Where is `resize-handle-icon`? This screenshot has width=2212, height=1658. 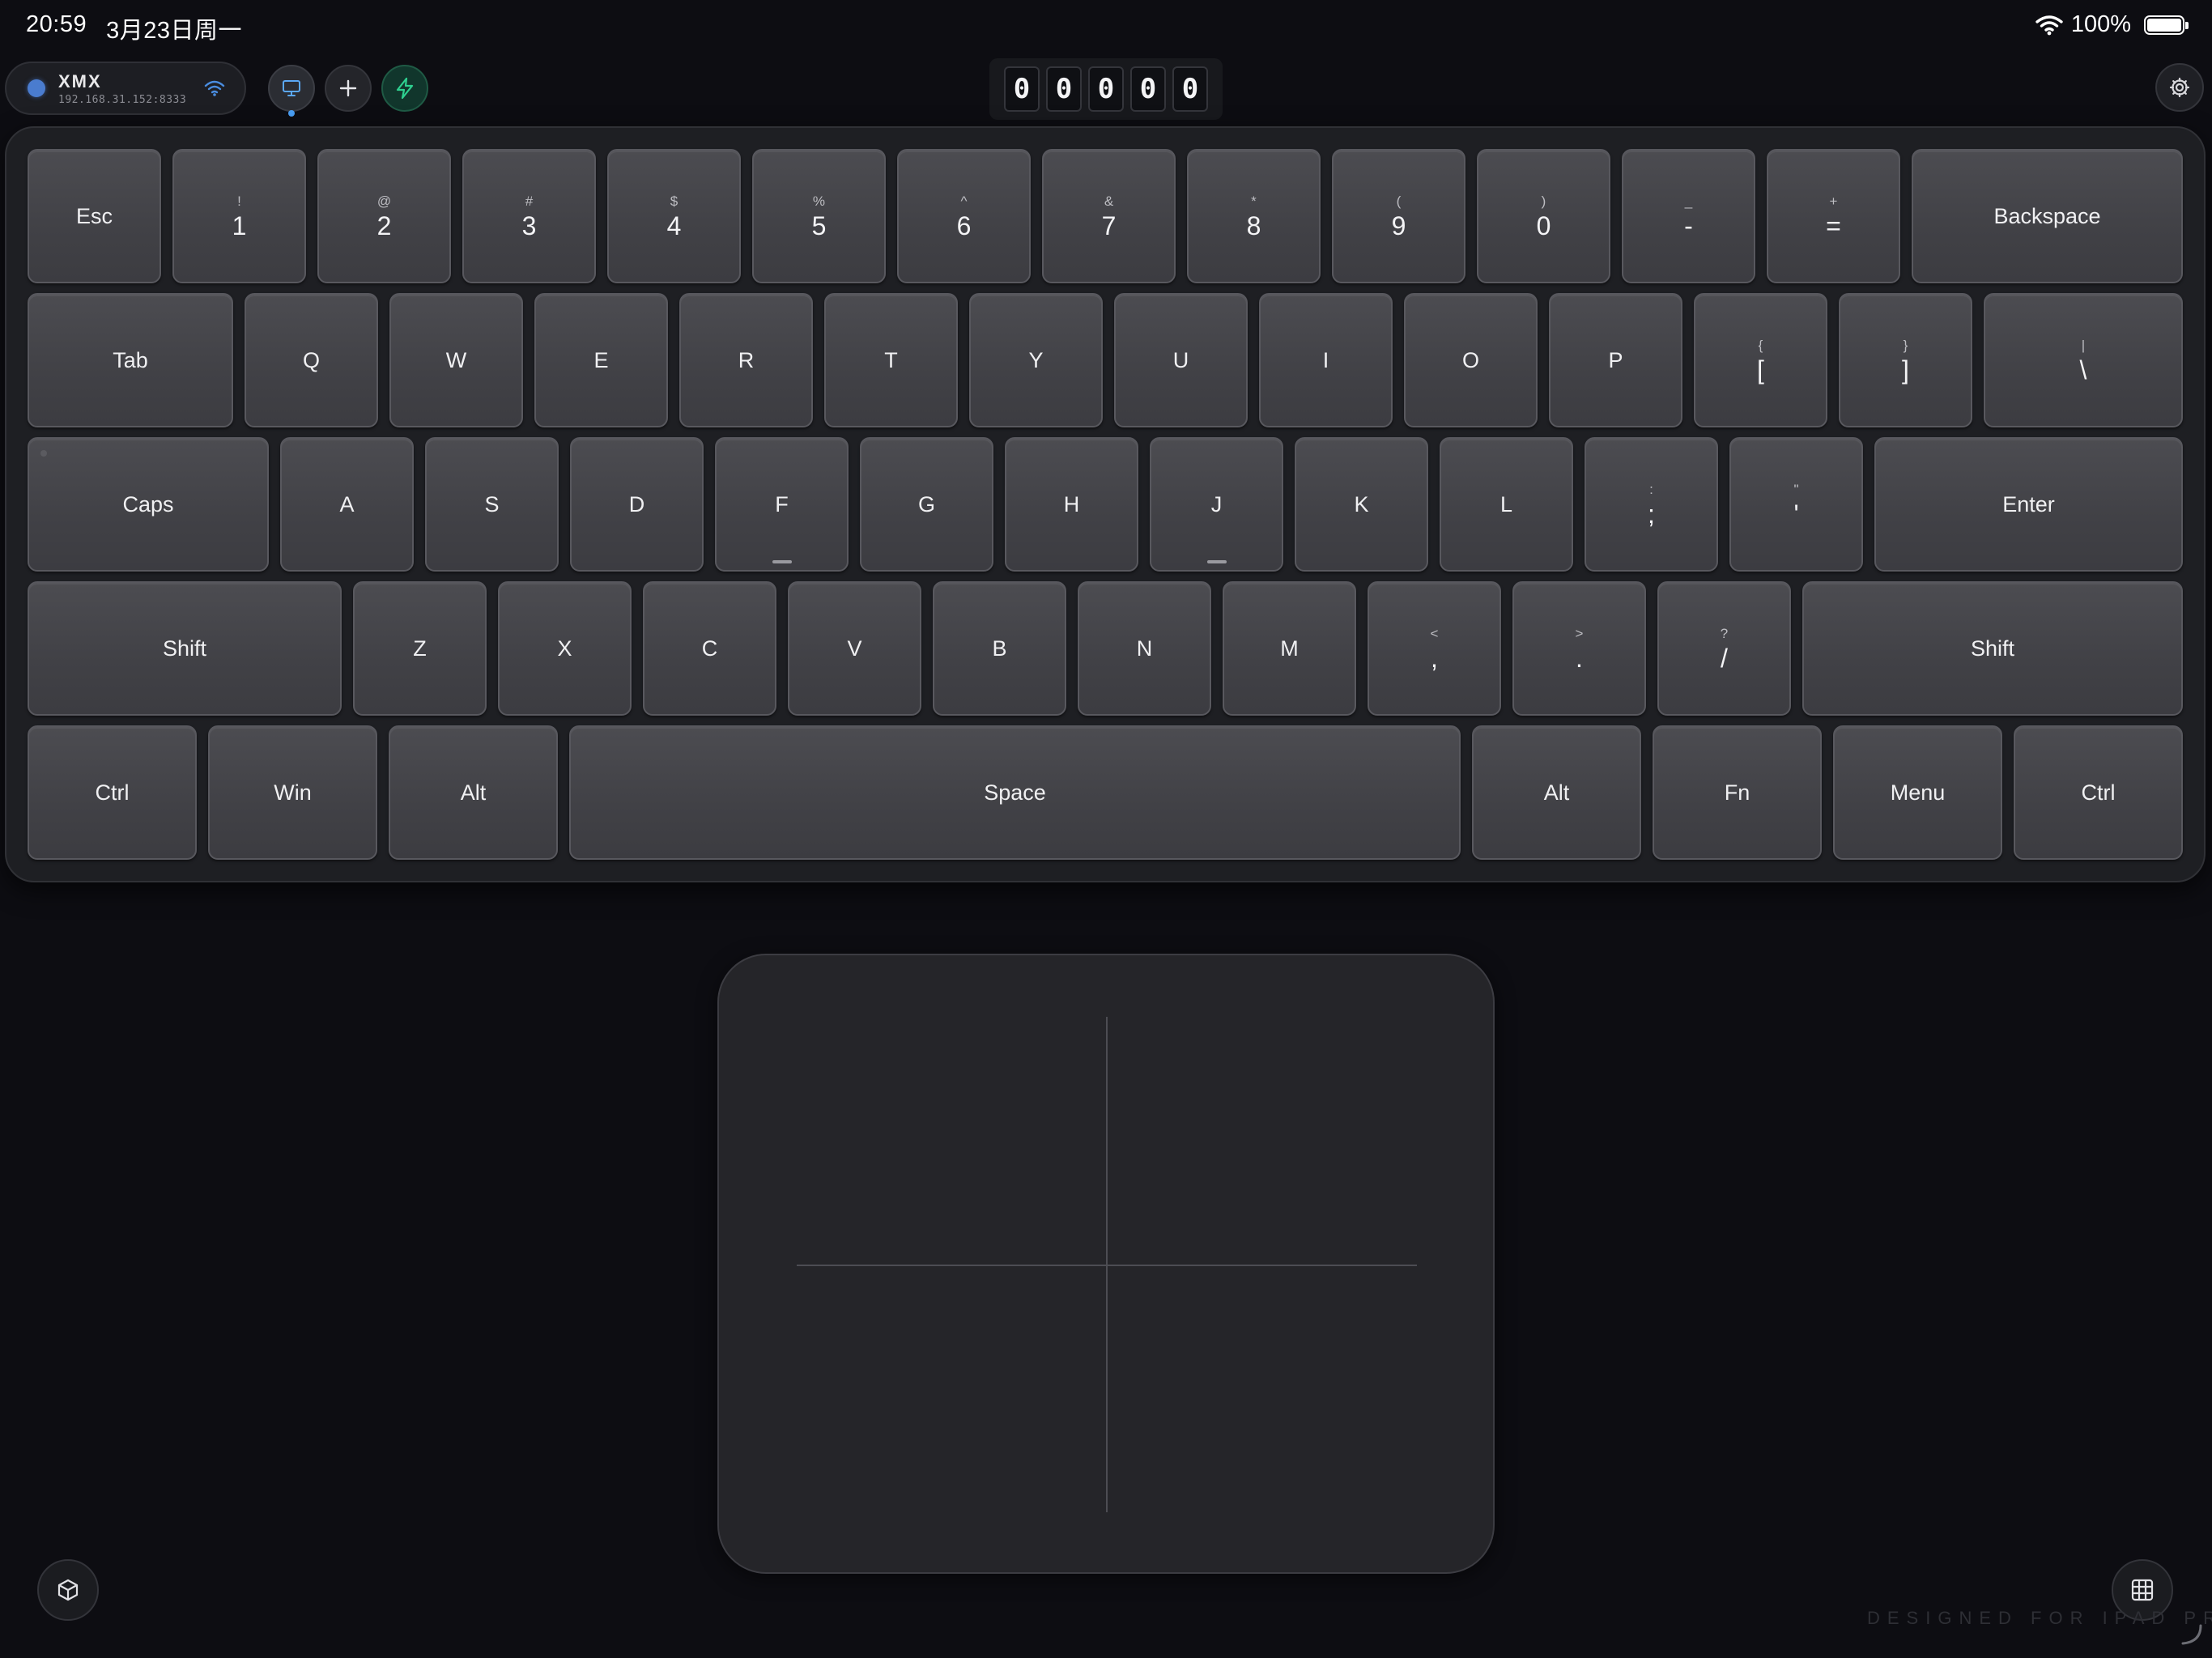
resize-handle-icon is located at coordinates (2192, 1634).